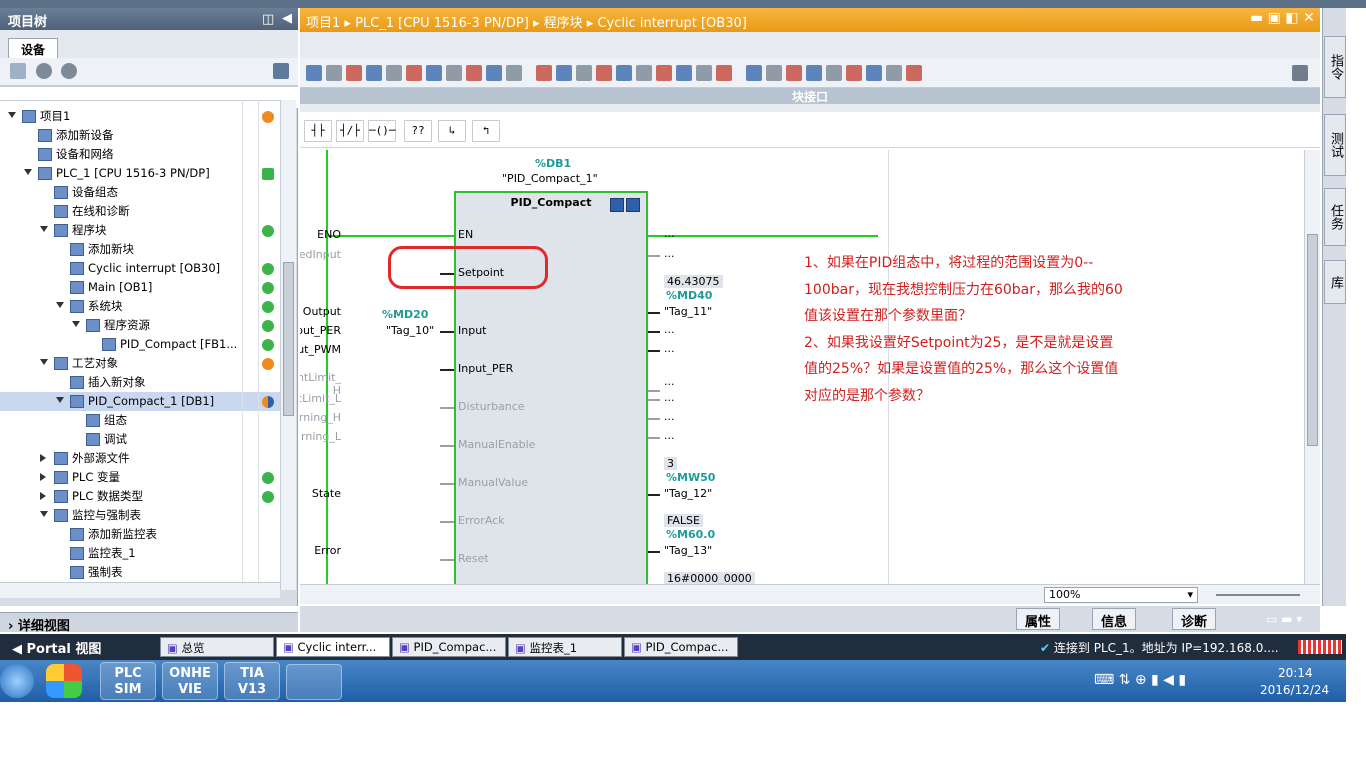 The height and width of the screenshot is (768, 1366). Describe the element at coordinates (268, 19) in the screenshot. I see `pin-icon: ◫` at that location.